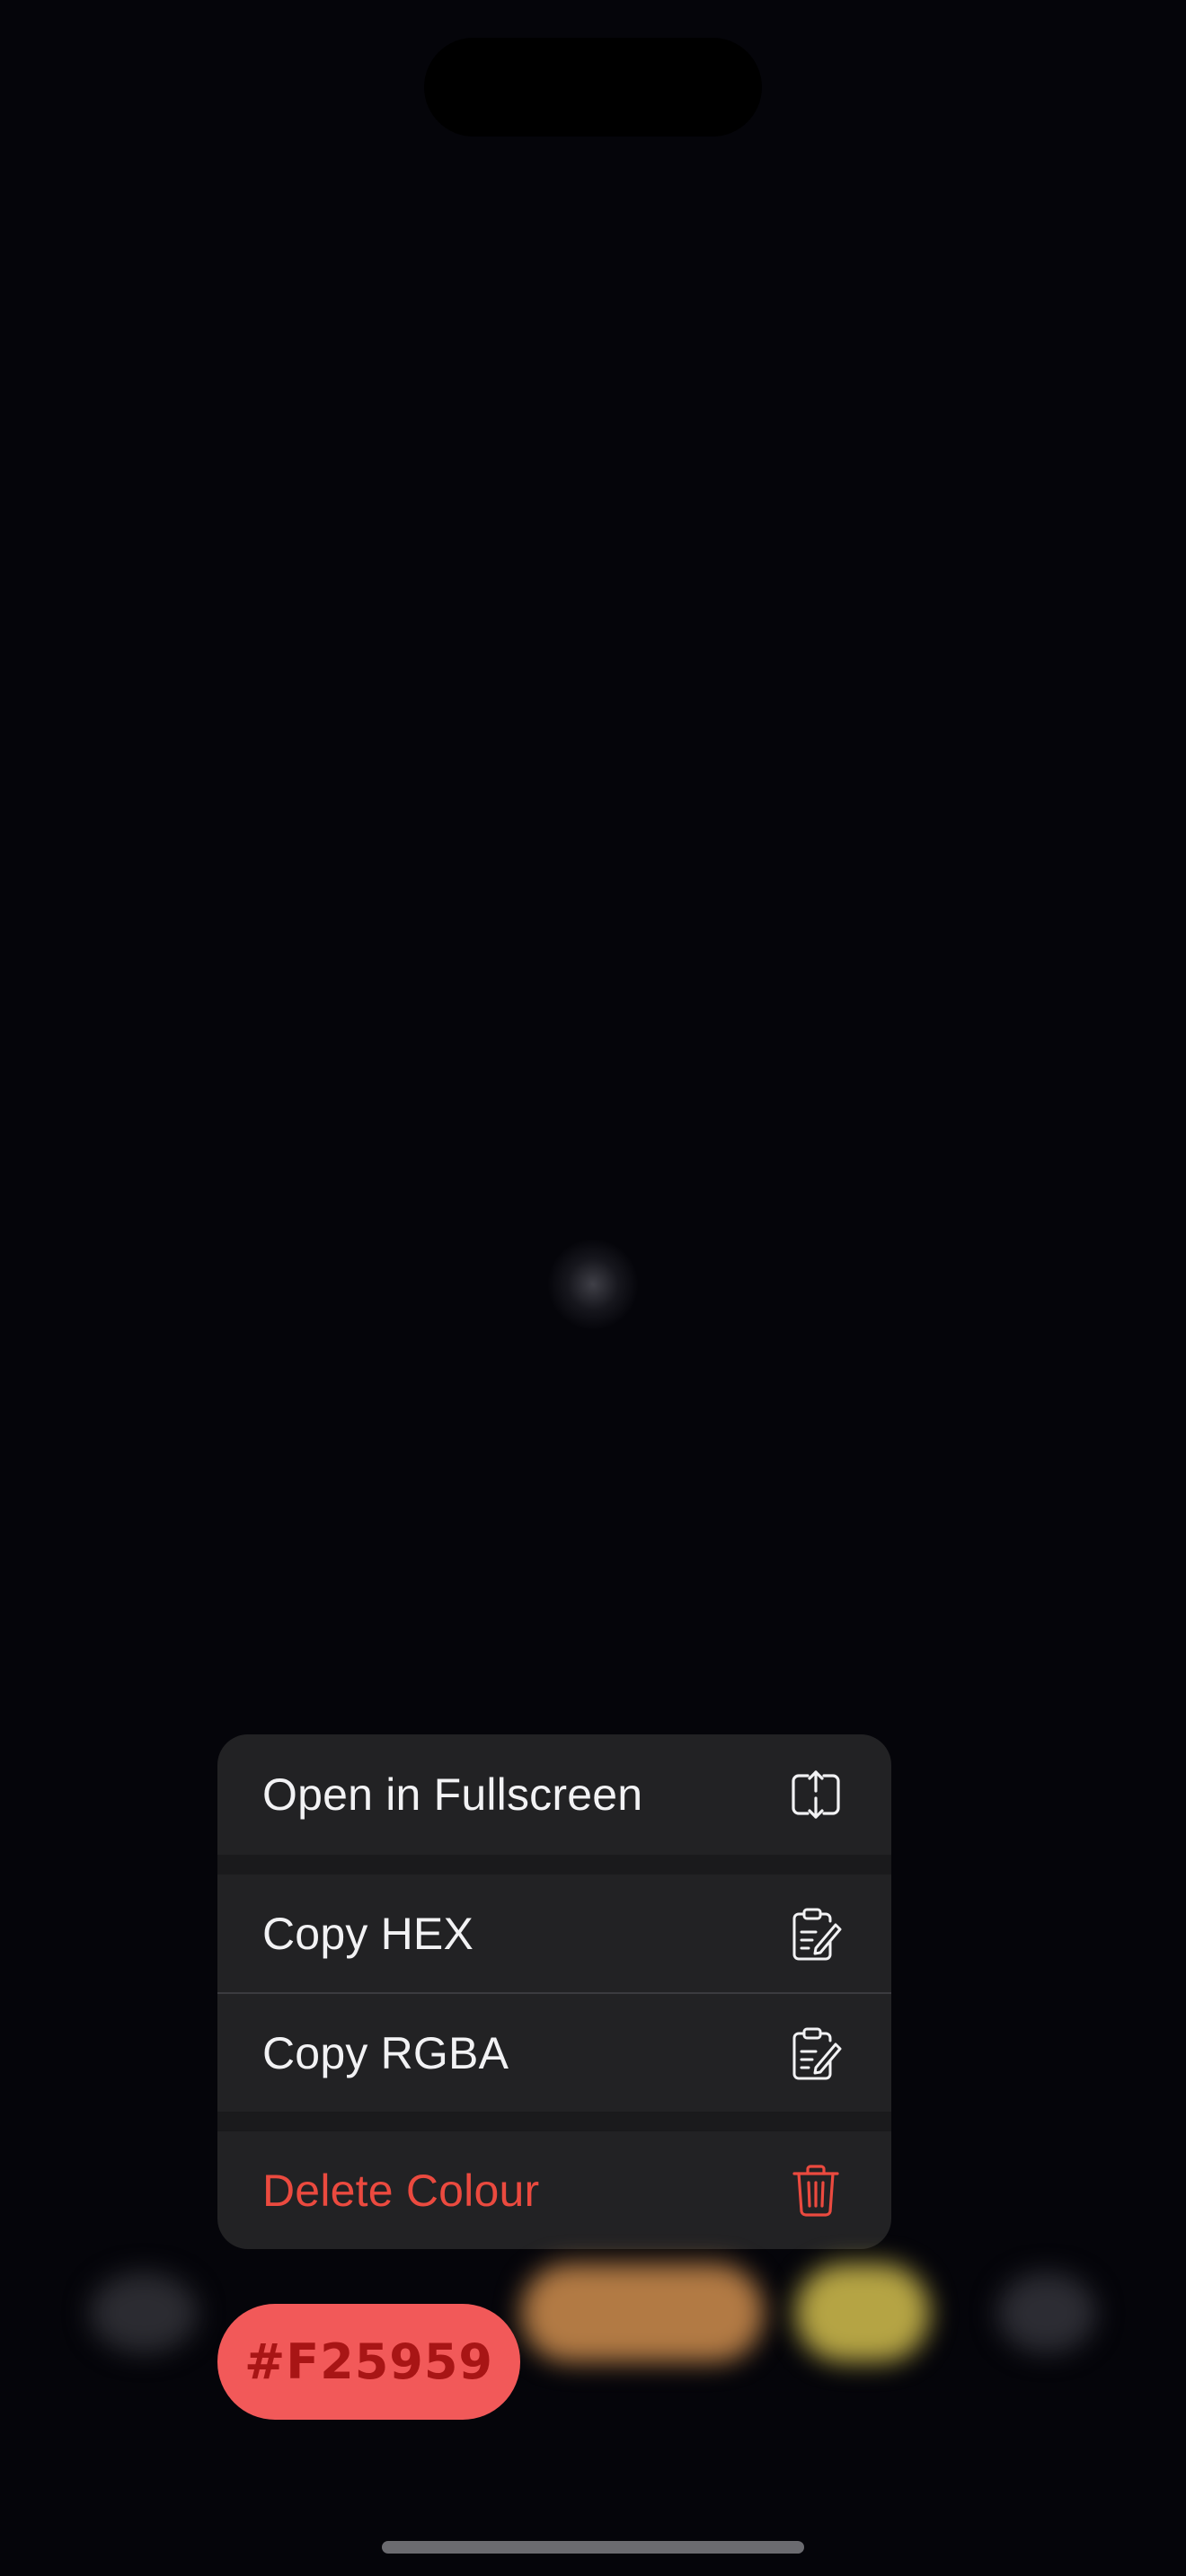 The image size is (1186, 2576). I want to click on delete-colour-label: Delete Colour, so click(401, 2190).